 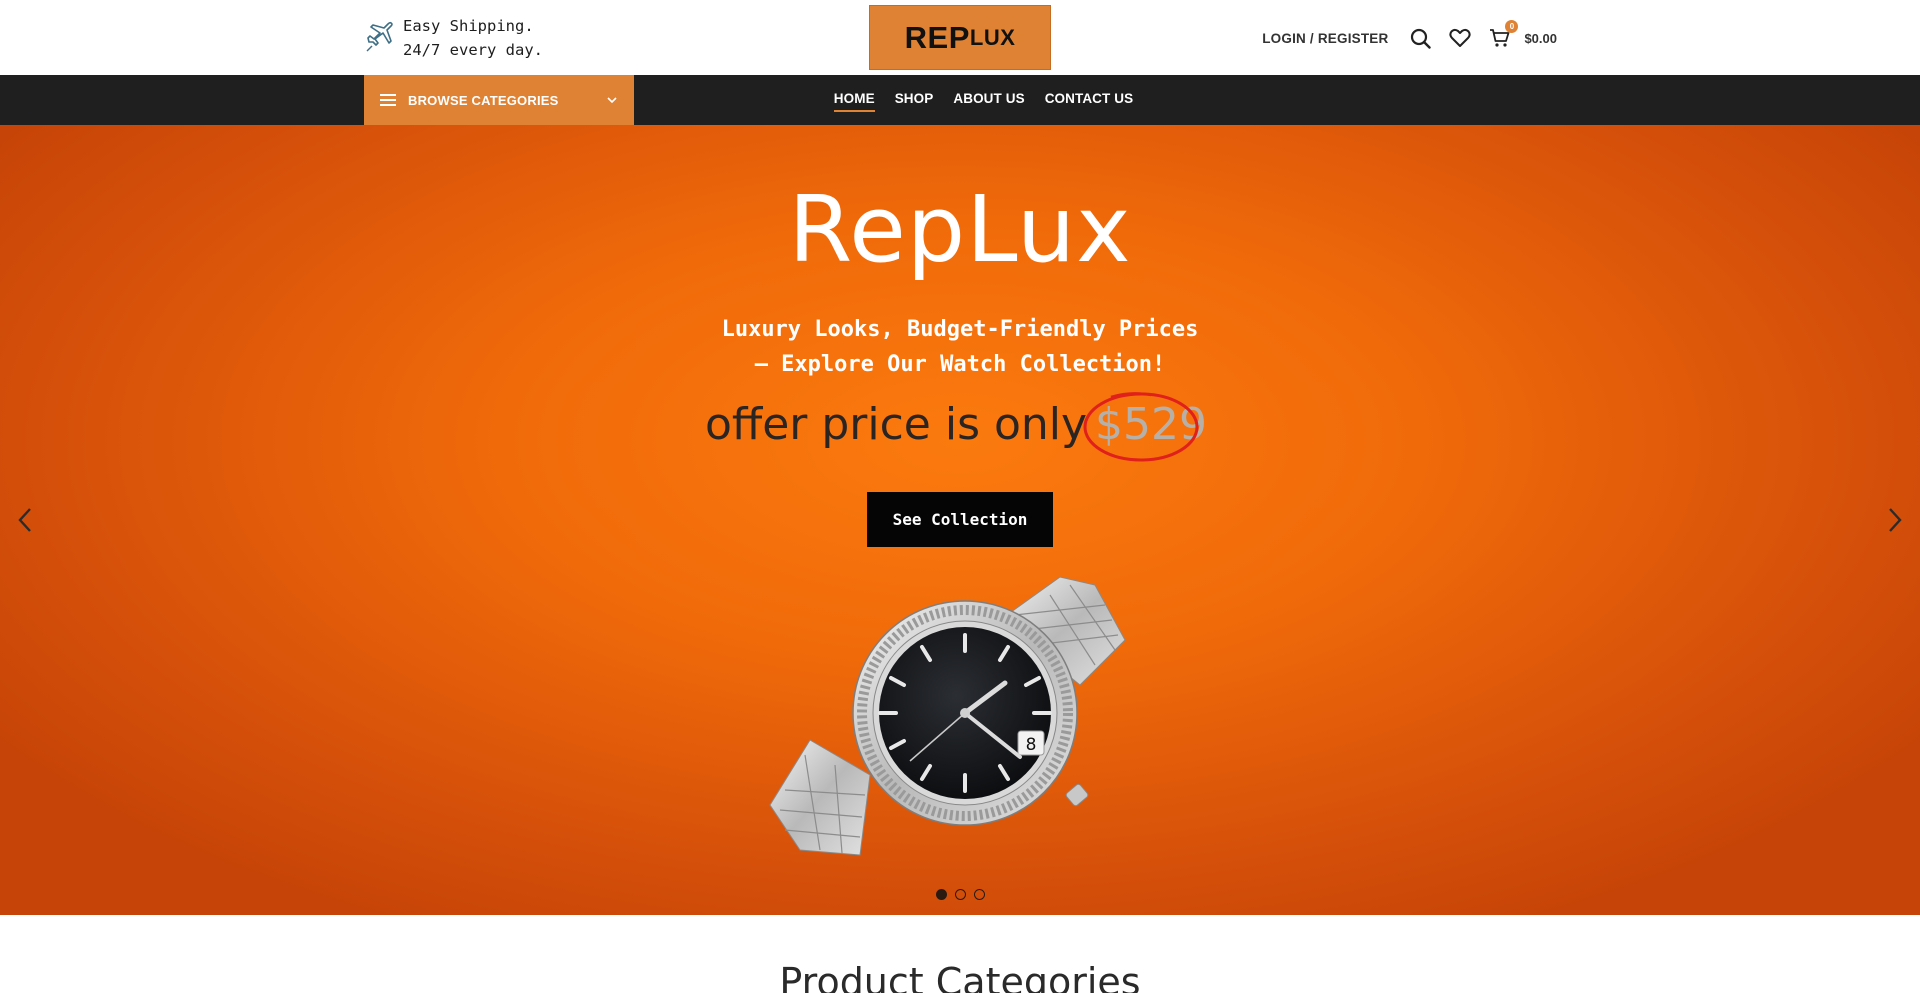 What do you see at coordinates (1503, 35) in the screenshot?
I see `cart-button: 0` at bounding box center [1503, 35].